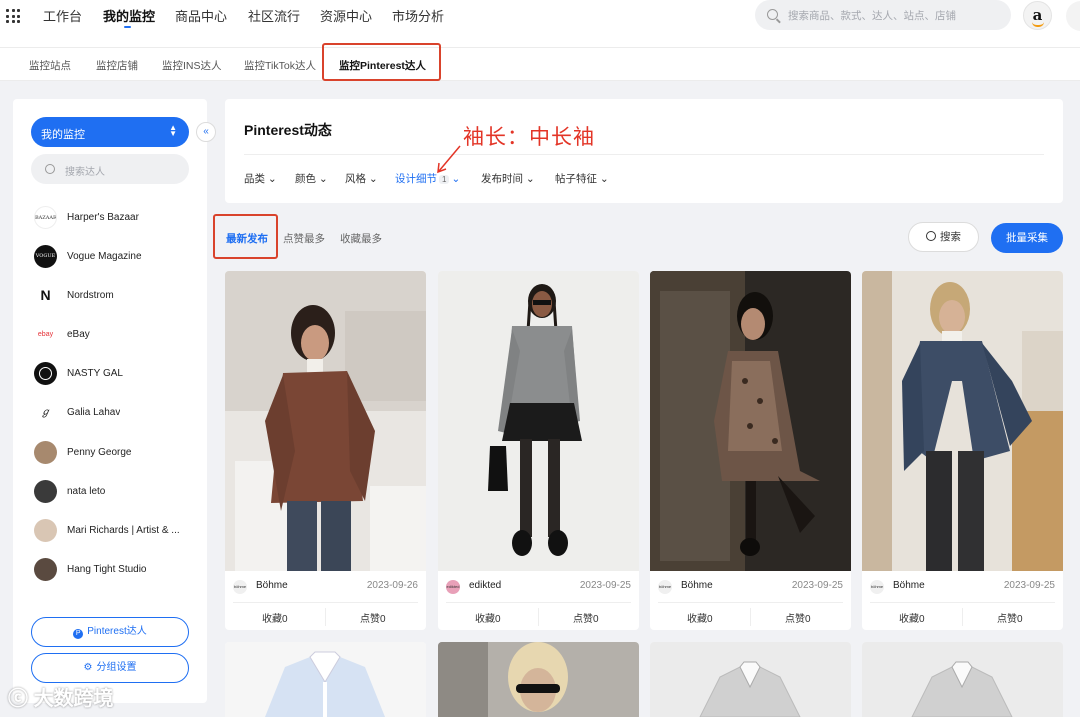  I want to click on app-grid-icon, so click(13, 16).